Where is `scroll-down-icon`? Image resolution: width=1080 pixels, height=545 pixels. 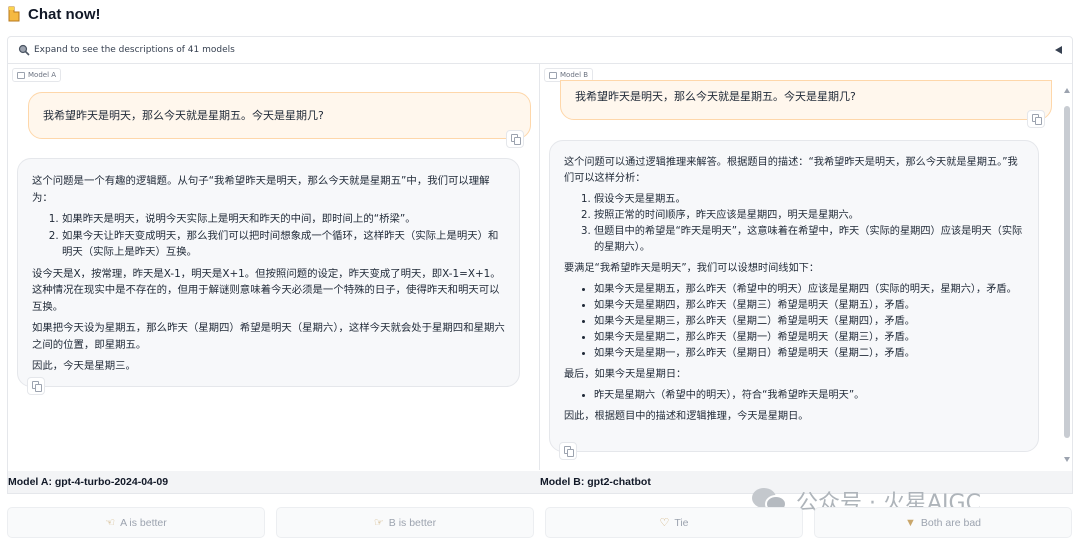
scroll-down-icon is located at coordinates (1067, 459).